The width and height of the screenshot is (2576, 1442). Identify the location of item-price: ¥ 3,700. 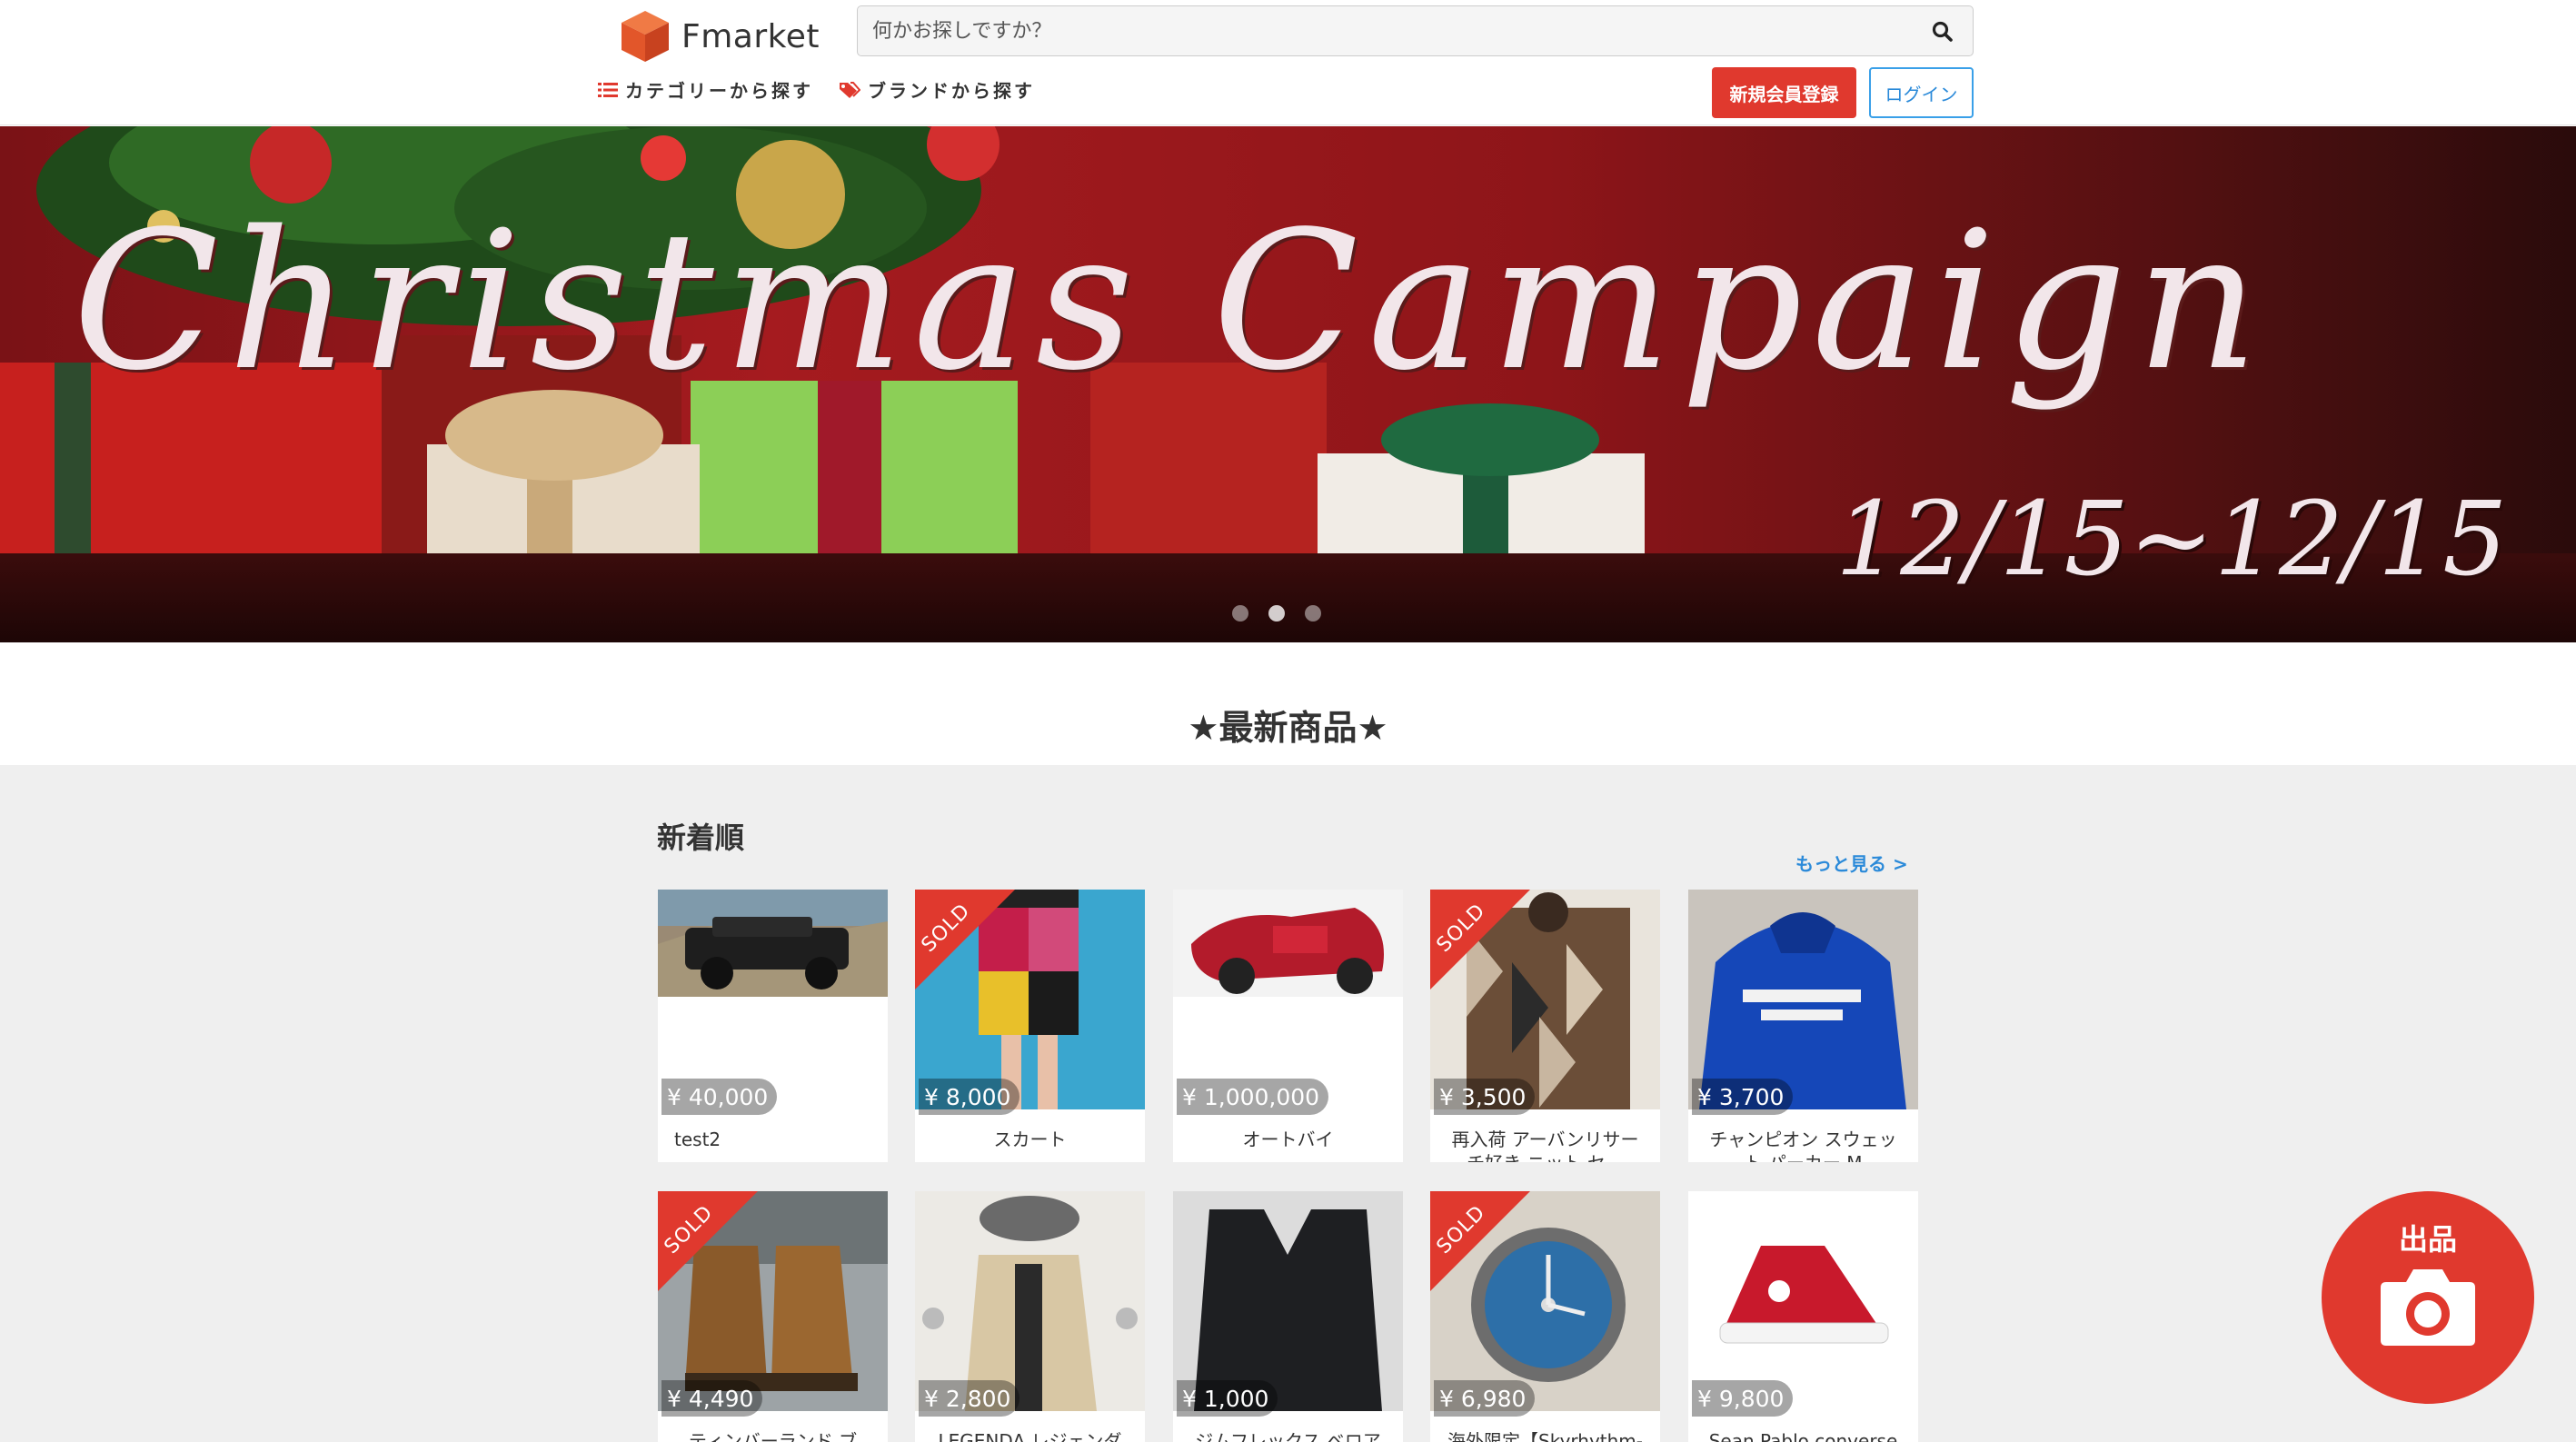
(1743, 1097).